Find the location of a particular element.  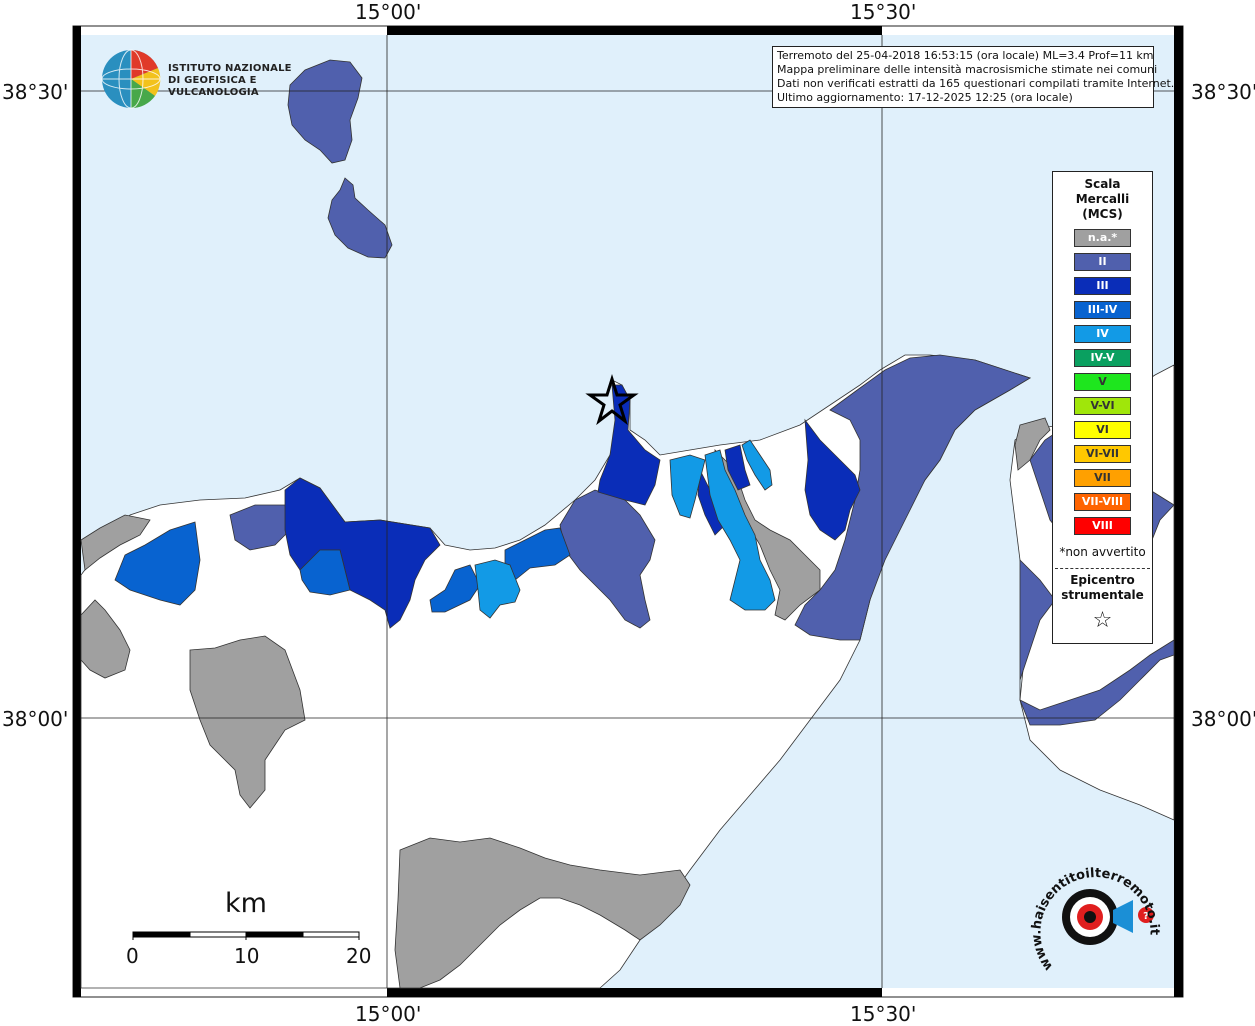

legend-swatch-4: IV is located at coordinates (1102, 334).